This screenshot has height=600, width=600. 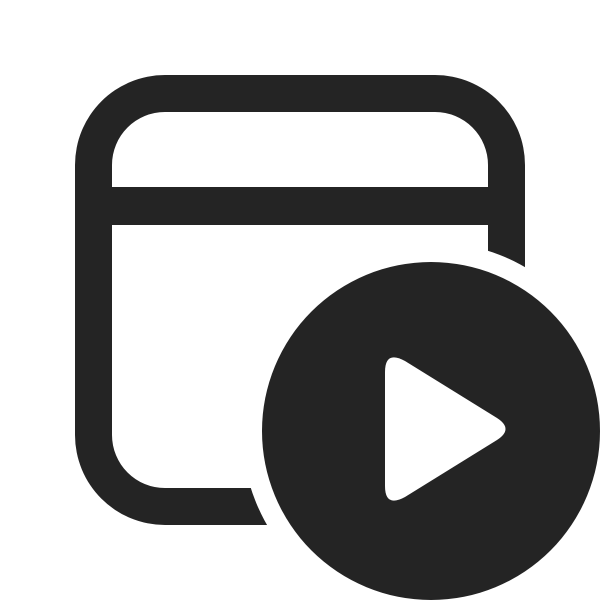 What do you see at coordinates (300, 206) in the screenshot?
I see `window-title-bar-divider` at bounding box center [300, 206].